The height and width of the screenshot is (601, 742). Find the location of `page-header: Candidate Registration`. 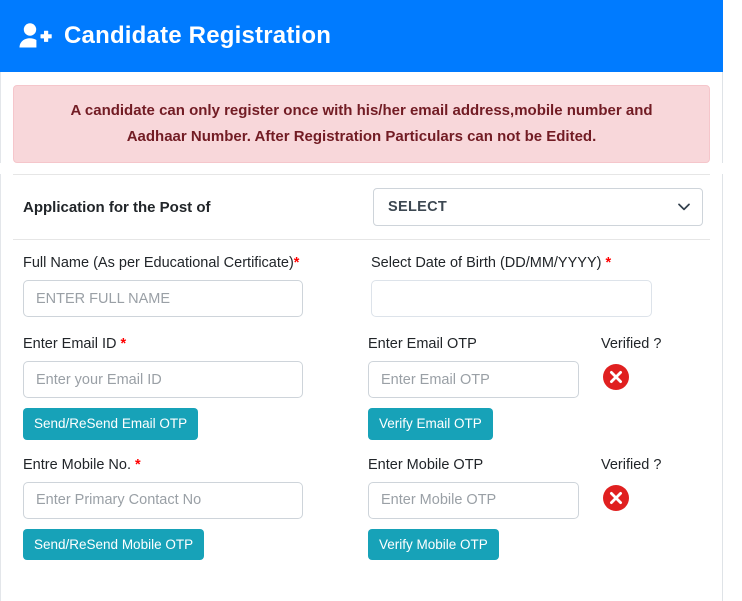

page-header: Candidate Registration is located at coordinates (361, 36).